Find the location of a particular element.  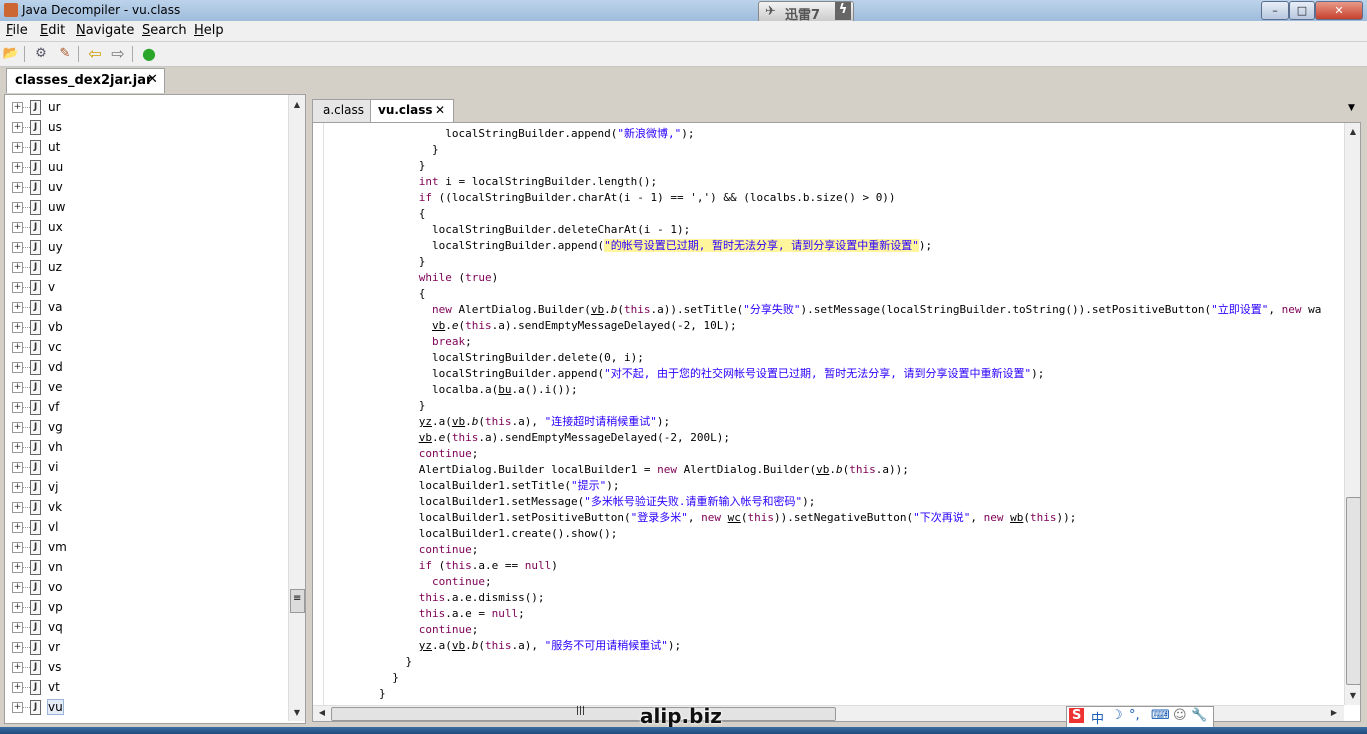

tree-scrollbar: ▲ ≡ ▼ is located at coordinates (296, 408).